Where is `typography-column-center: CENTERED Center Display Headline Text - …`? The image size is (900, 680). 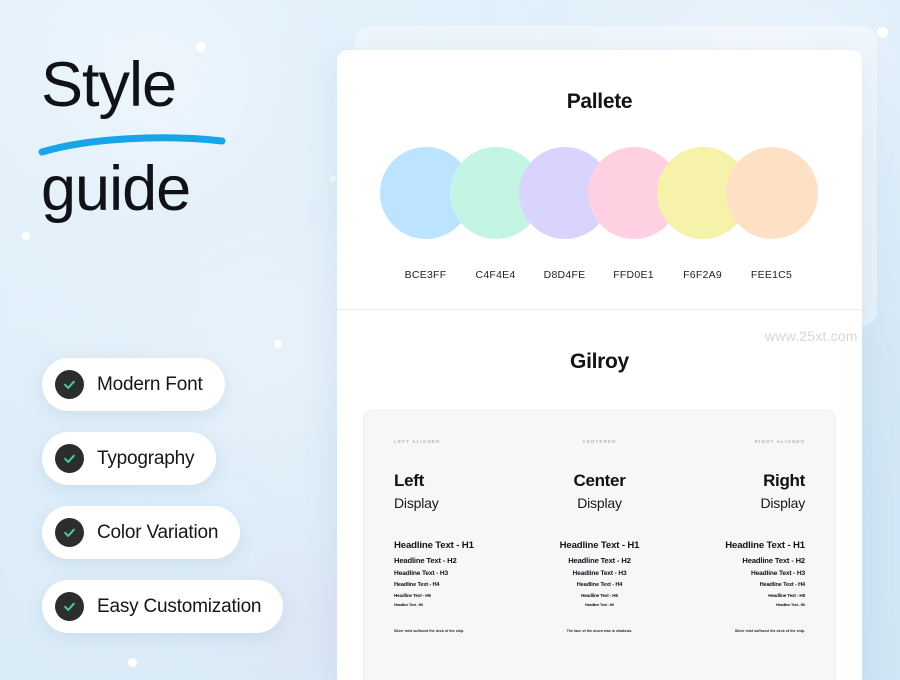 typography-column-center: CENTERED Center Display Headline Text - … is located at coordinates (599, 559).